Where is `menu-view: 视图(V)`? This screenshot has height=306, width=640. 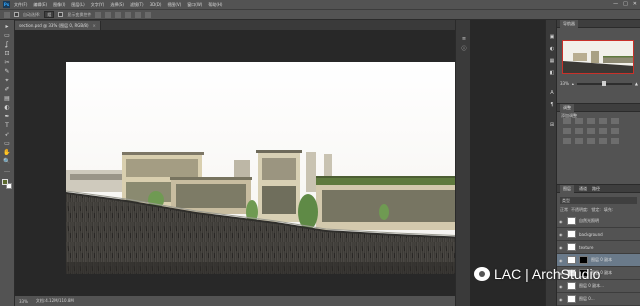 menu-view: 视图(V) is located at coordinates (174, 5).